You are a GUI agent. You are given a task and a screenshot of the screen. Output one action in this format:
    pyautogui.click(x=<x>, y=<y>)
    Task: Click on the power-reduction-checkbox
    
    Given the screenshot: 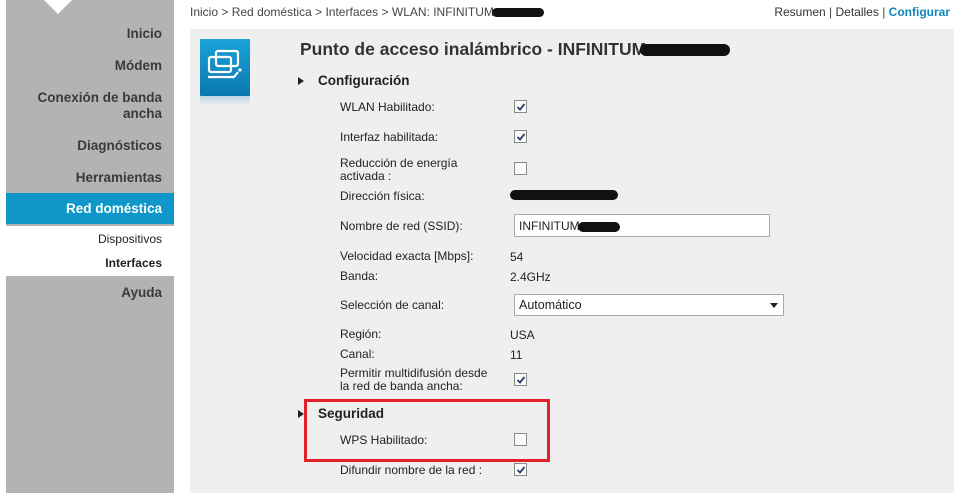 What is the action you would take?
    pyautogui.click(x=520, y=168)
    